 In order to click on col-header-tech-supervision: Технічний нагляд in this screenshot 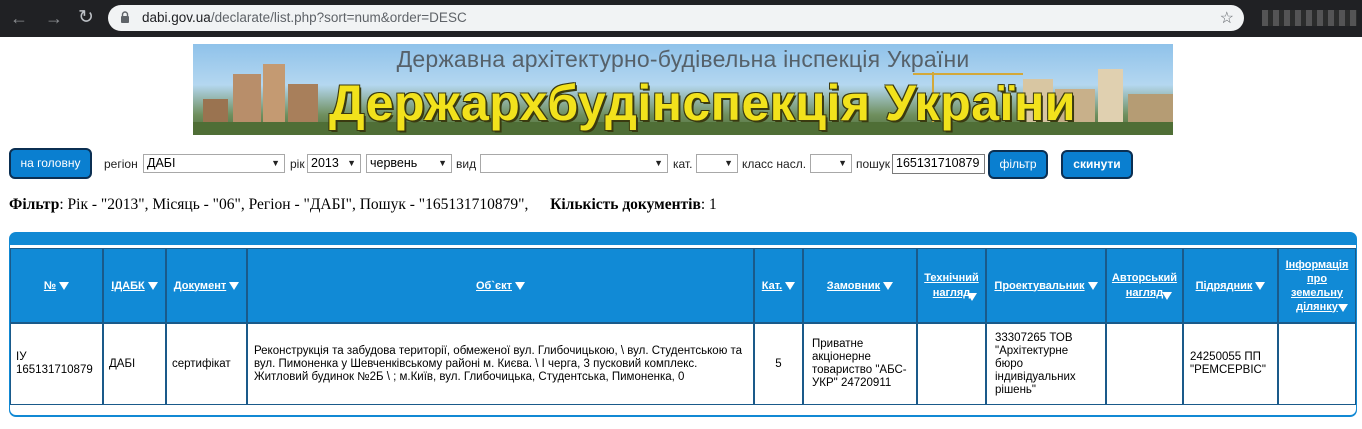, I will do `click(951, 285)`.